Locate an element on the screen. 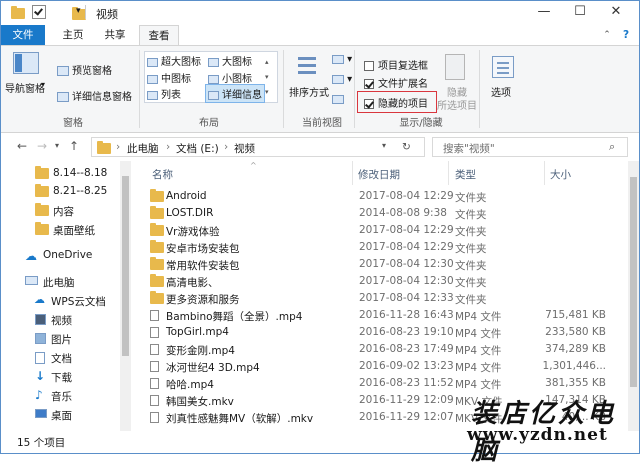  back-icon: ← is located at coordinates (22, 146).